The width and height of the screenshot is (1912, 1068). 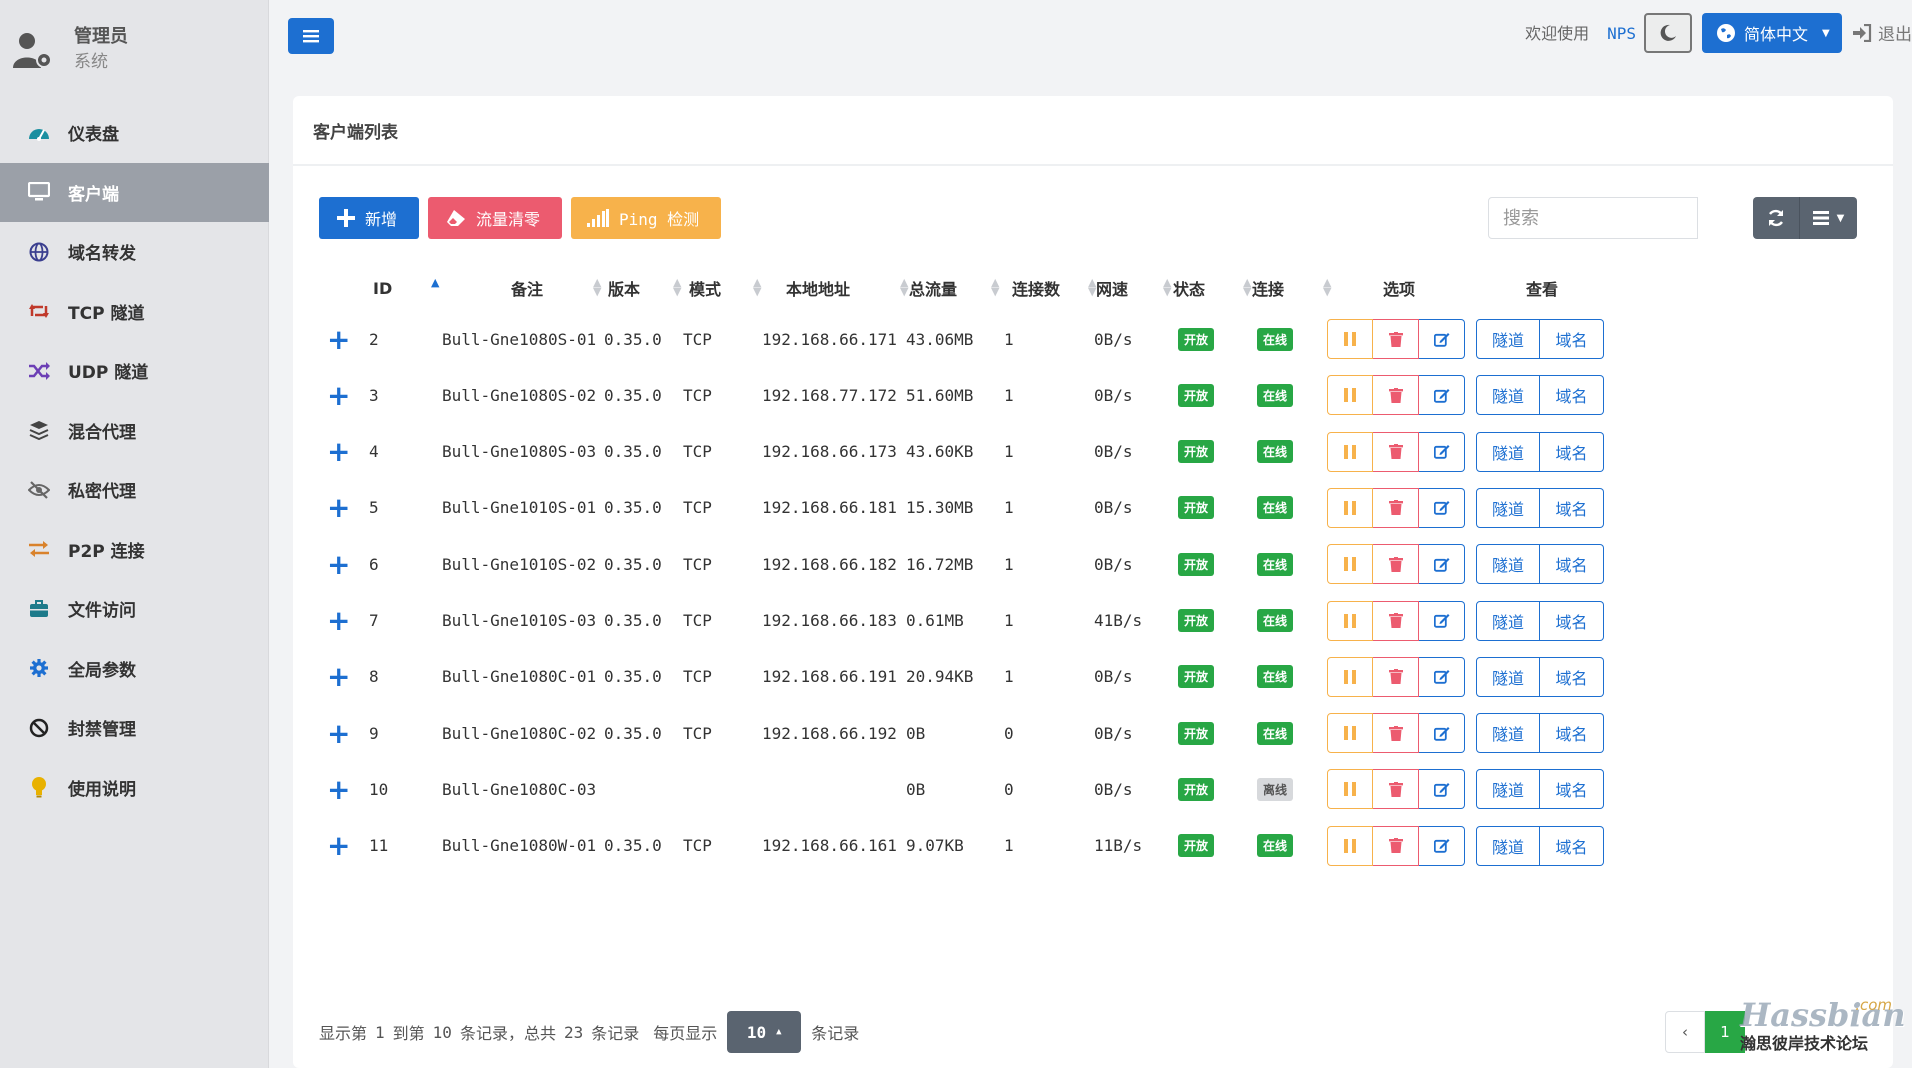 What do you see at coordinates (1776, 218) in the screenshot?
I see `refresh-button` at bounding box center [1776, 218].